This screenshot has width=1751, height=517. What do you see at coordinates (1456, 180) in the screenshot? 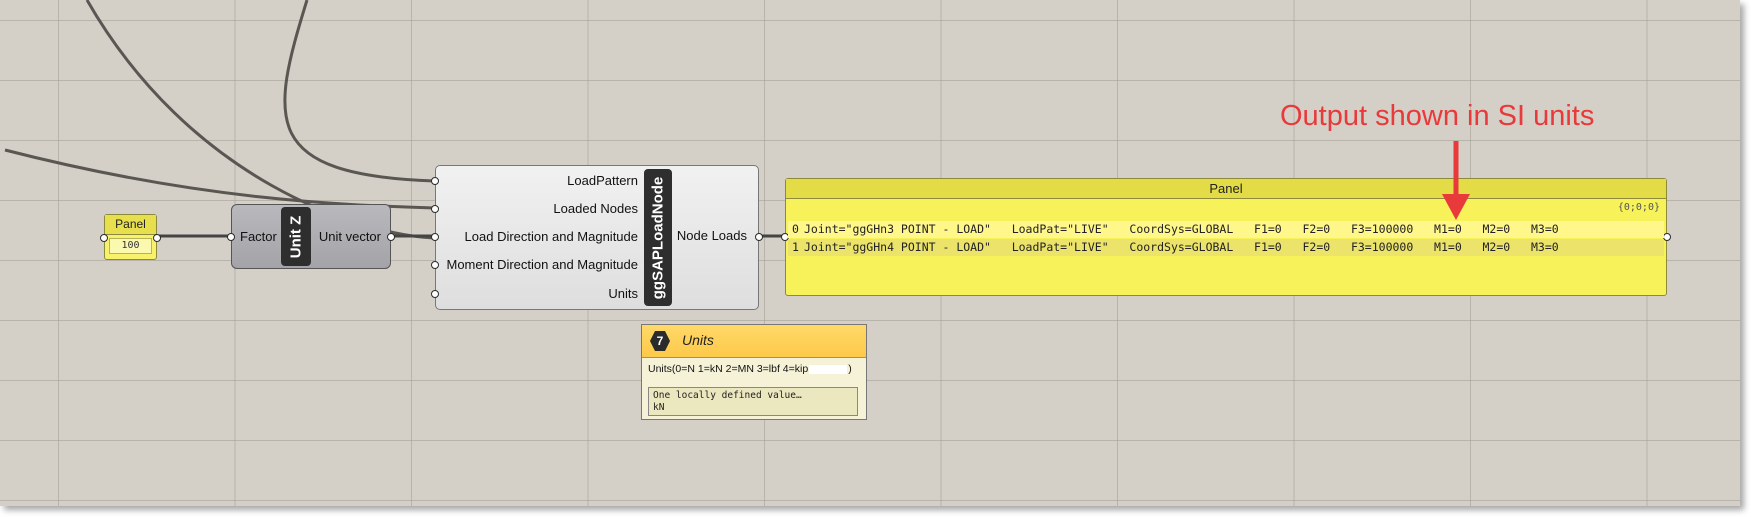
I see `annotation-arrow-icon` at bounding box center [1456, 180].